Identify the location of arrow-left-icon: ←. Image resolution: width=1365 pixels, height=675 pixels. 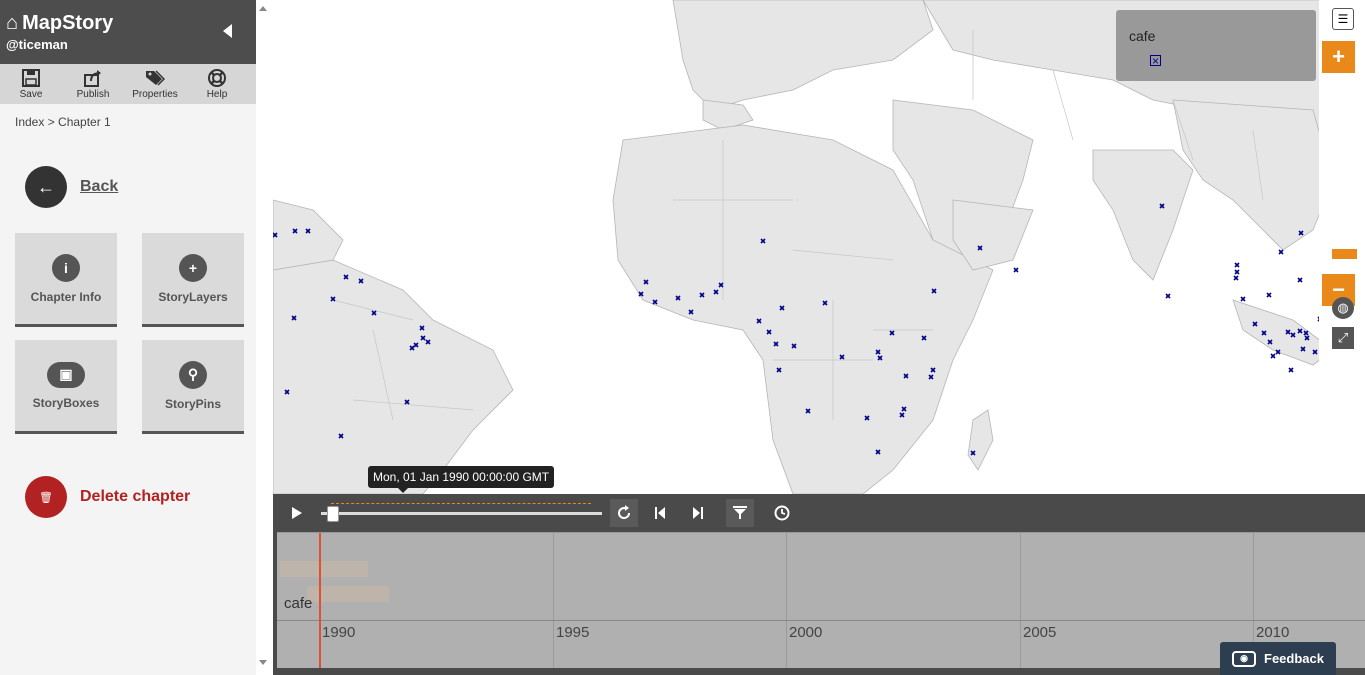
(46, 187).